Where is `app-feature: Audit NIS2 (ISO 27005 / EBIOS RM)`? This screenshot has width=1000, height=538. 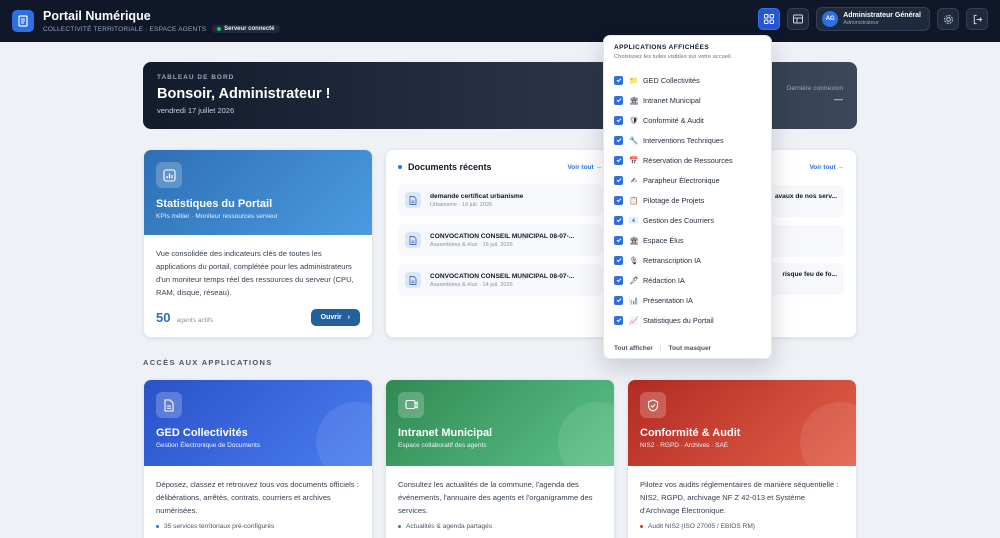 app-feature: Audit NIS2 (ISO 27005 / EBIOS RM) is located at coordinates (742, 523).